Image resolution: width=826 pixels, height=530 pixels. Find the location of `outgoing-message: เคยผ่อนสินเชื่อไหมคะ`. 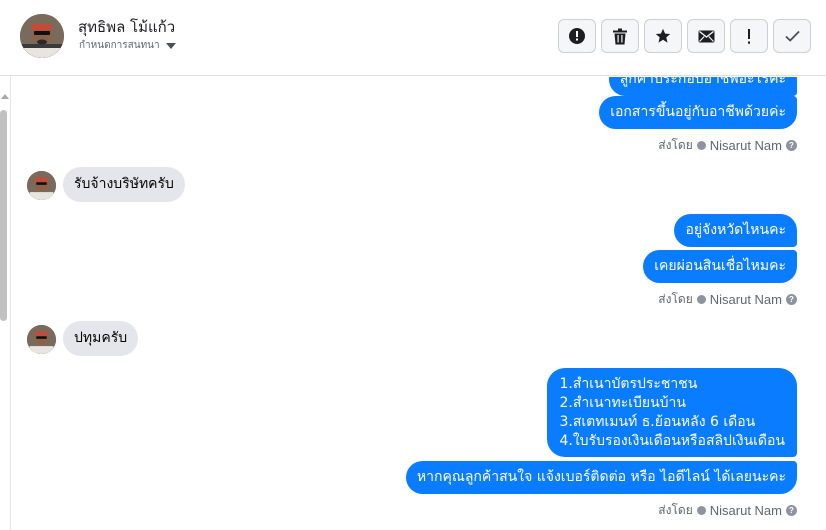

outgoing-message: เคยผ่อนสินเชื่อไหมคะ is located at coordinates (720, 266).